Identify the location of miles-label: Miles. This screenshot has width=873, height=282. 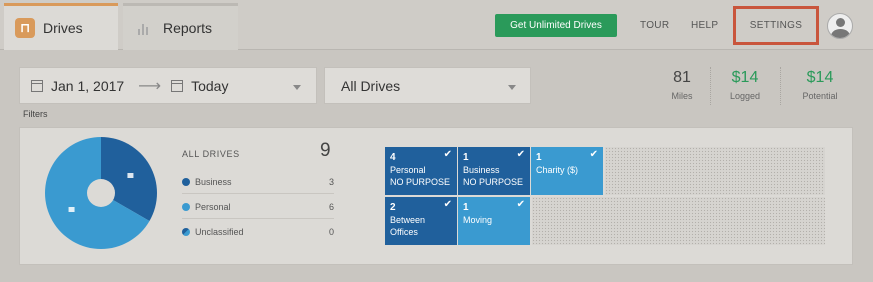
(682, 96).